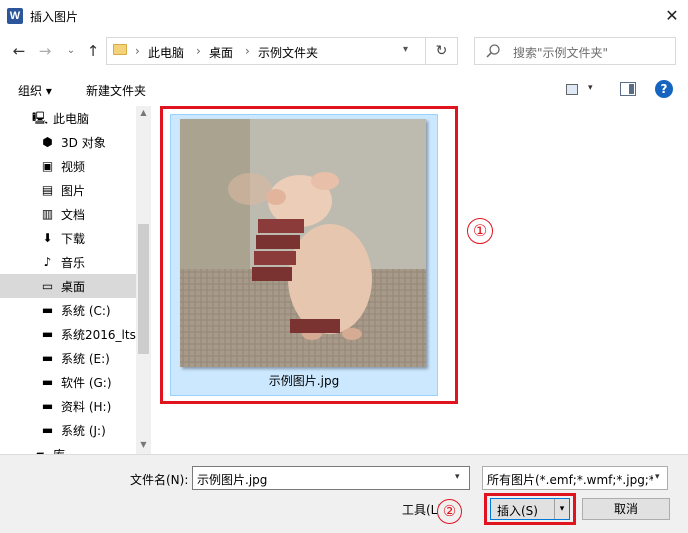 This screenshot has height=533, width=688. I want to click on sidebar-item-label: 图片, so click(73, 191).